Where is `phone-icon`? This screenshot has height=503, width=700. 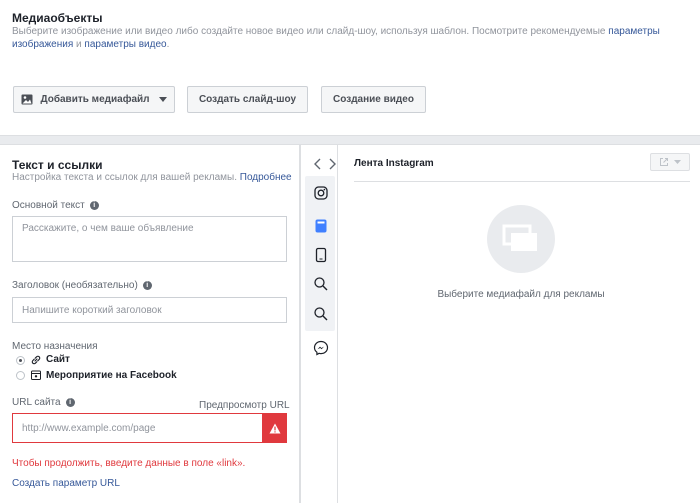
phone-icon is located at coordinates (321, 255).